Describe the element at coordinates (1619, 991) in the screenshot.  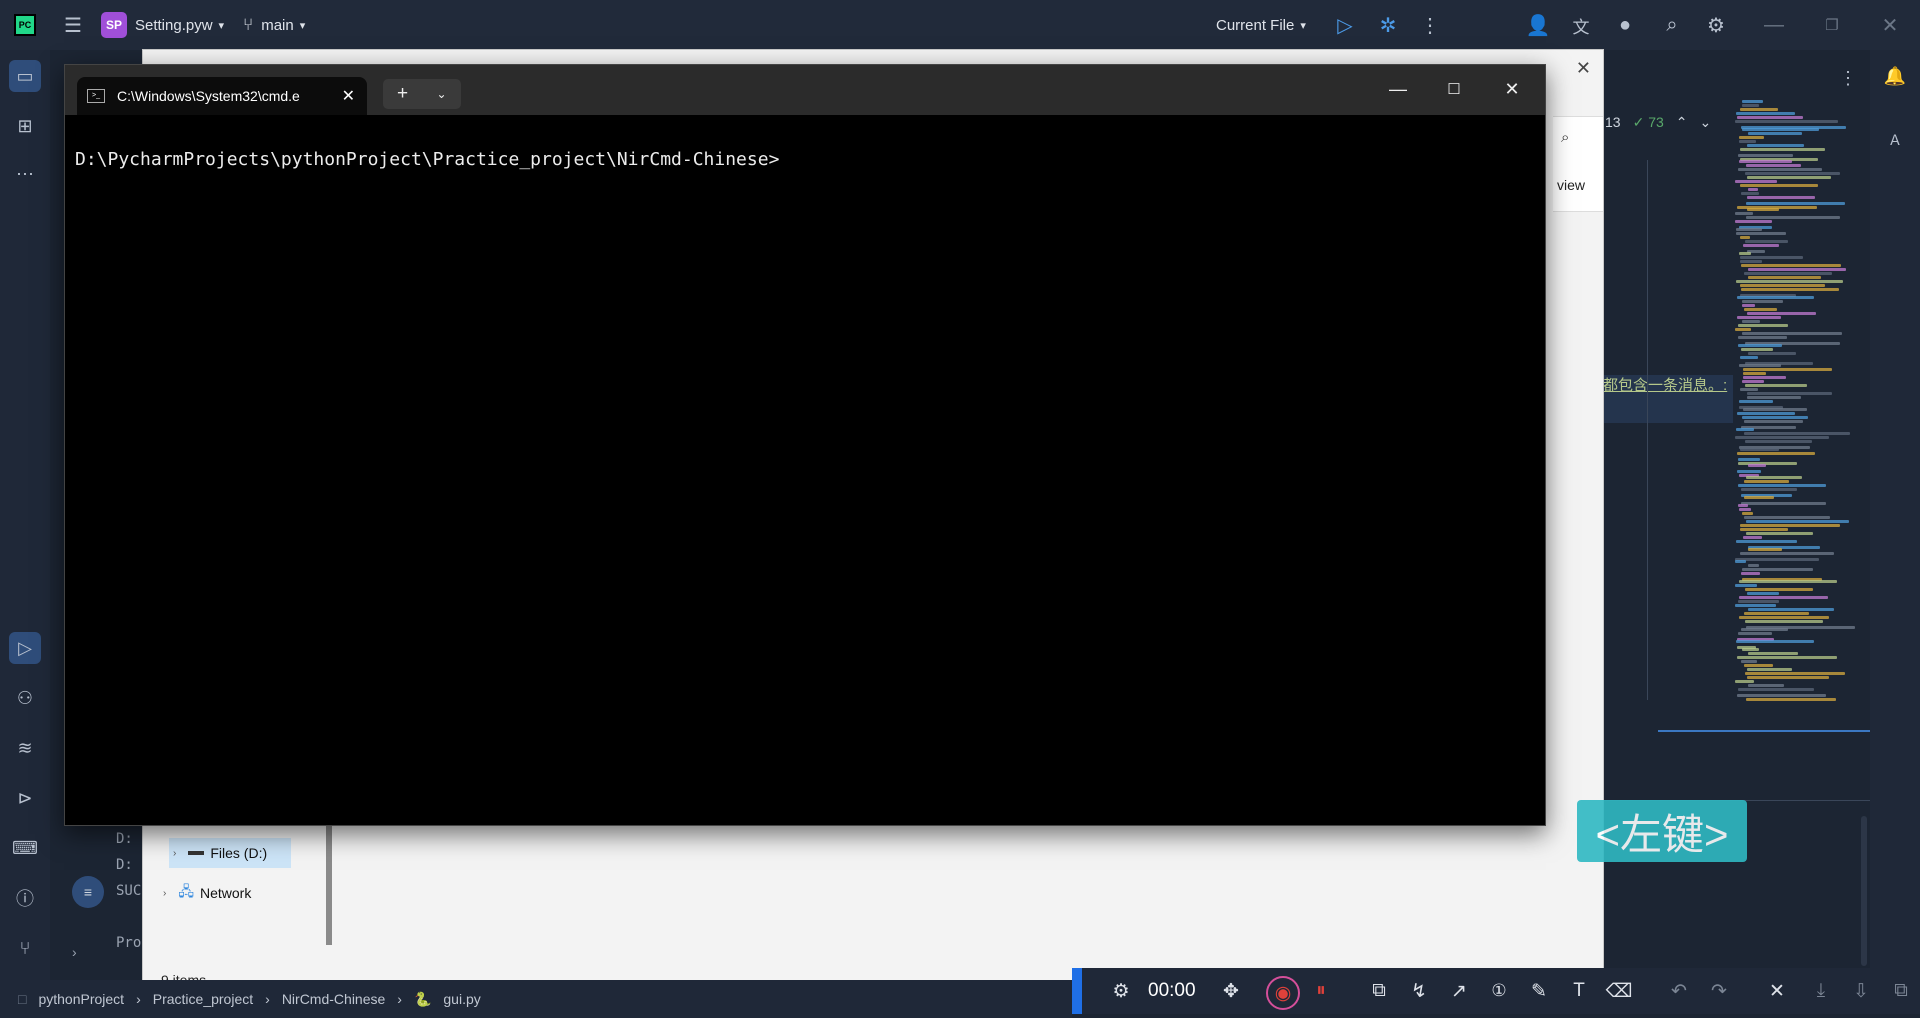
I see `eraser-icon: ⌫` at that location.